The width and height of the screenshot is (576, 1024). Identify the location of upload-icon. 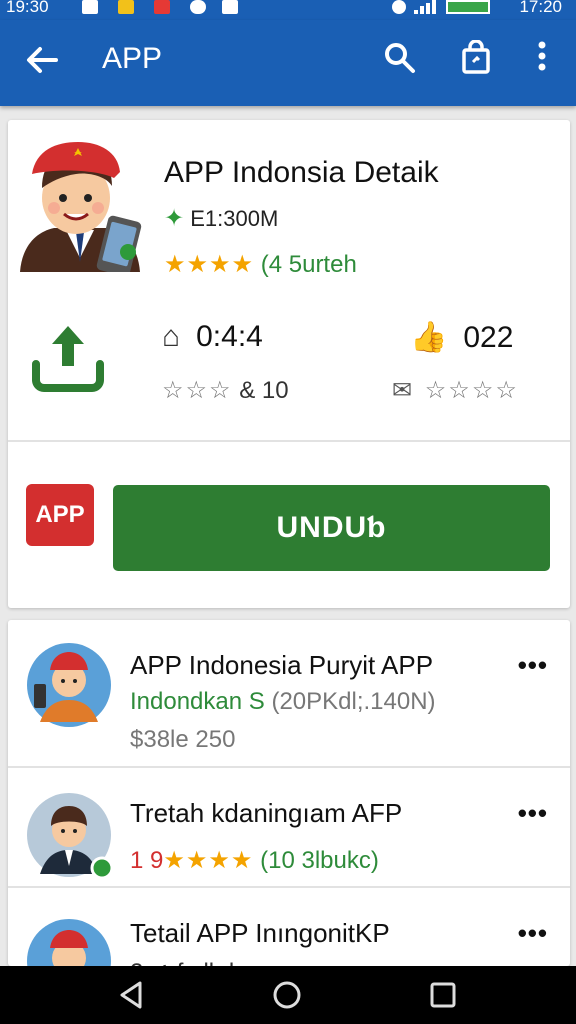
(68, 358).